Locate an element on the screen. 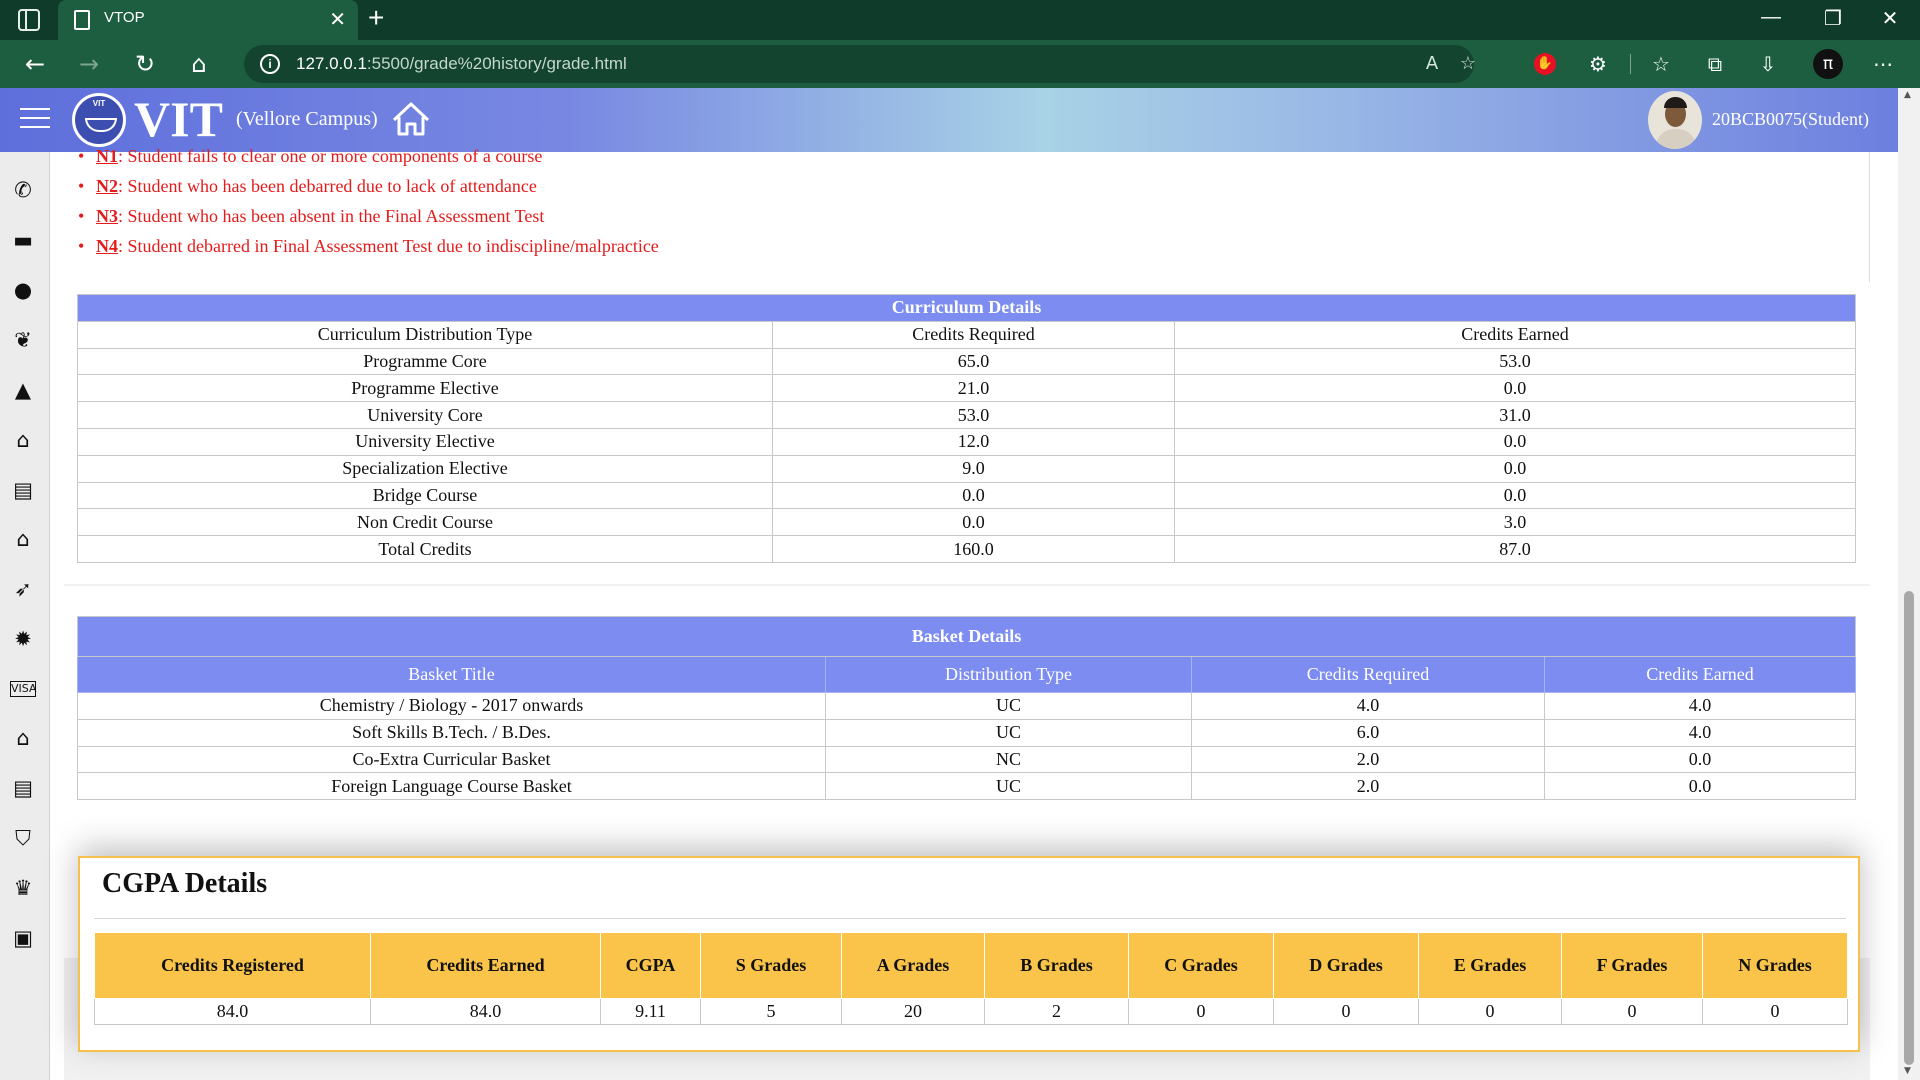 This screenshot has width=1920, height=1080. menu-icon is located at coordinates (35, 119).